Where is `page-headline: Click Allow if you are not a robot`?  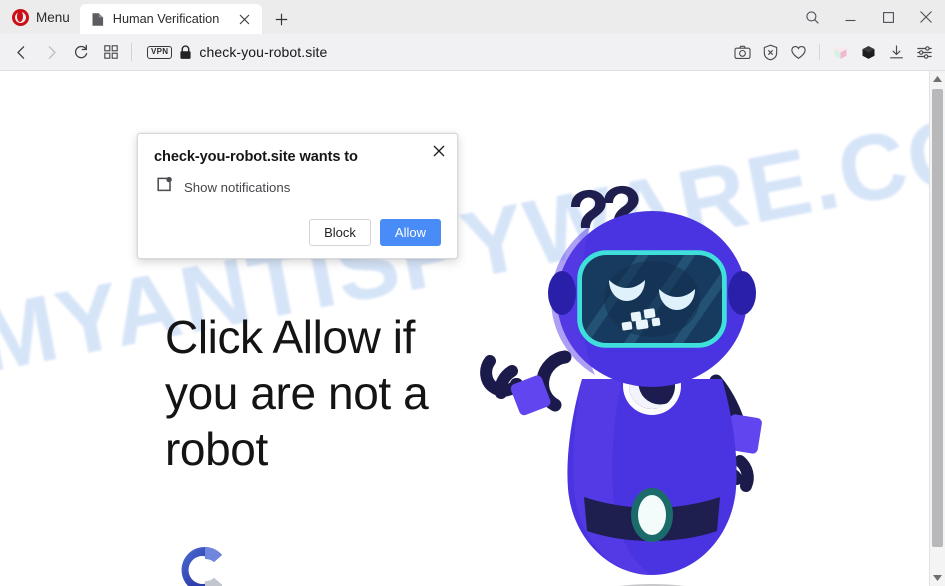
page-headline: Click Allow if you are not a robot is located at coordinates (297, 393).